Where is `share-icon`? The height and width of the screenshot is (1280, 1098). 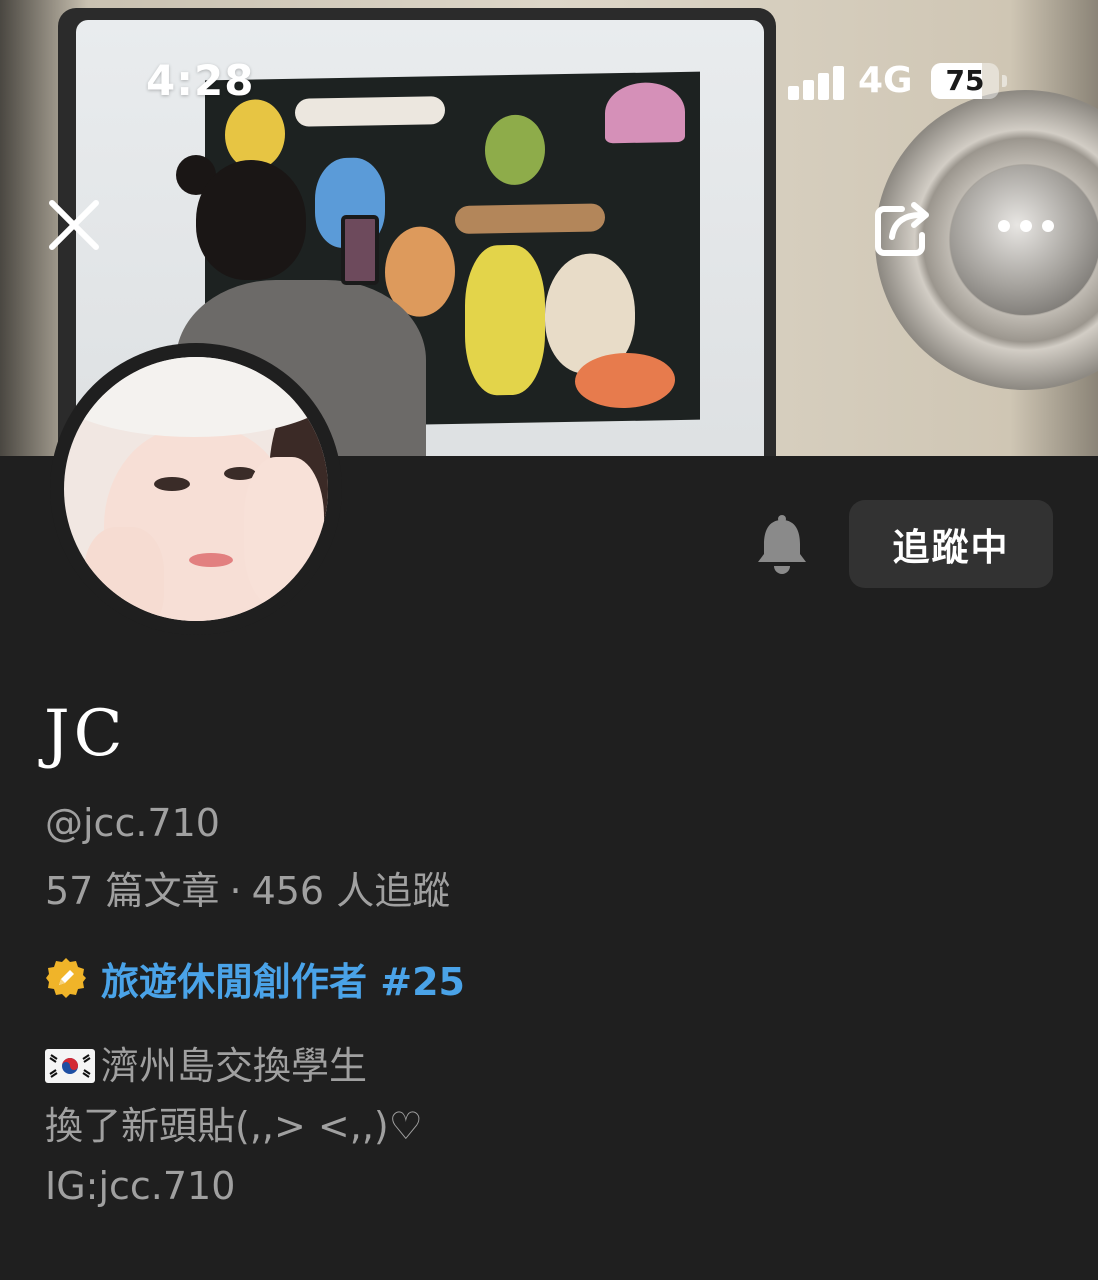
share-icon is located at coordinates (902, 229).